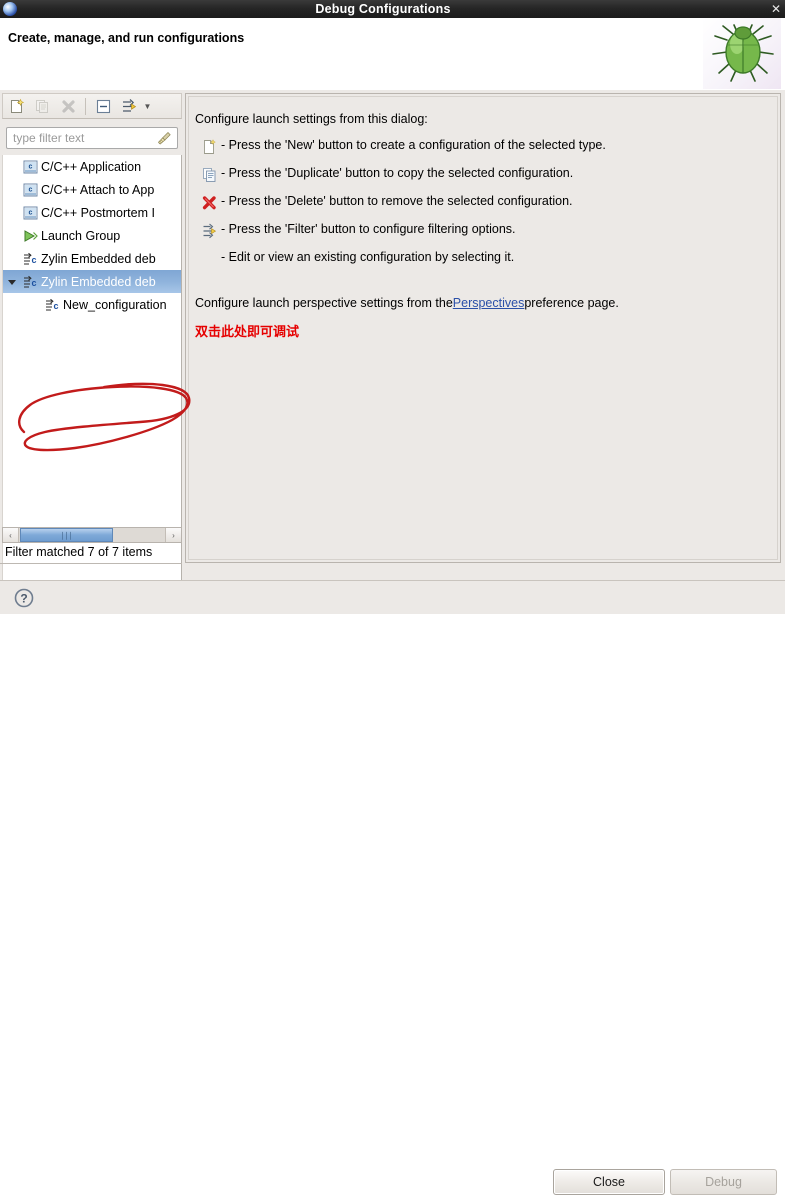 This screenshot has width=785, height=1195. What do you see at coordinates (12, 281) in the screenshot?
I see `expand-triangle-icon` at bounding box center [12, 281].